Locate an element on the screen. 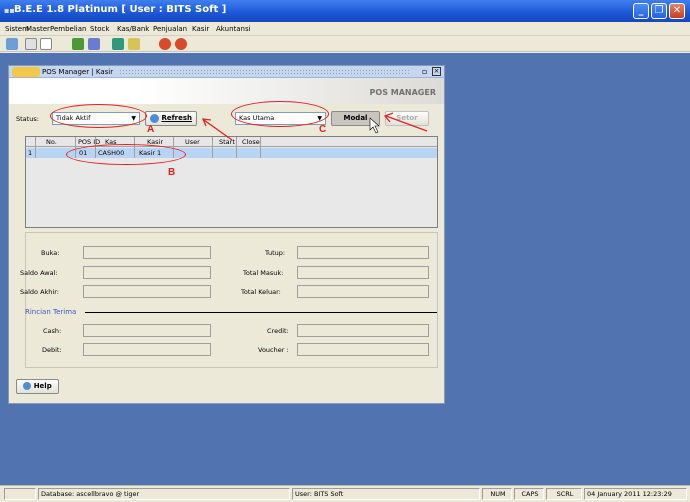 Image resolution: width=690 pixels, height=502 pixels. statusbar-scrl: SCRL is located at coordinates (564, 494).